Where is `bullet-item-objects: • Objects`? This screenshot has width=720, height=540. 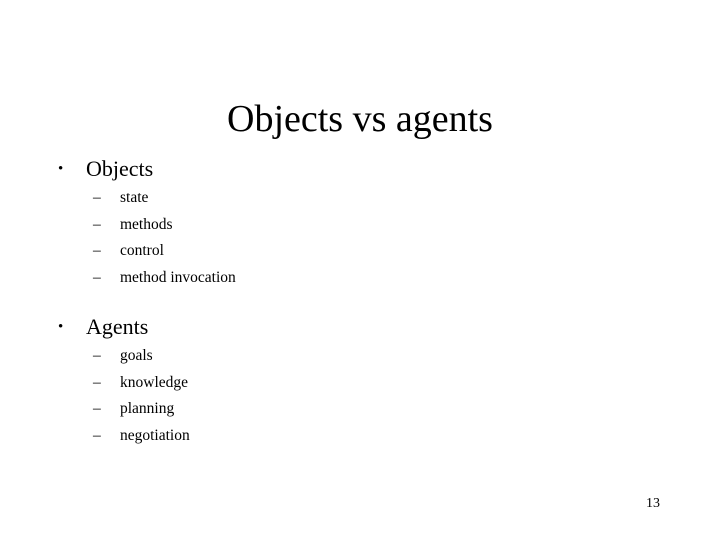
bullet-item-objects: • Objects is located at coordinates (360, 169).